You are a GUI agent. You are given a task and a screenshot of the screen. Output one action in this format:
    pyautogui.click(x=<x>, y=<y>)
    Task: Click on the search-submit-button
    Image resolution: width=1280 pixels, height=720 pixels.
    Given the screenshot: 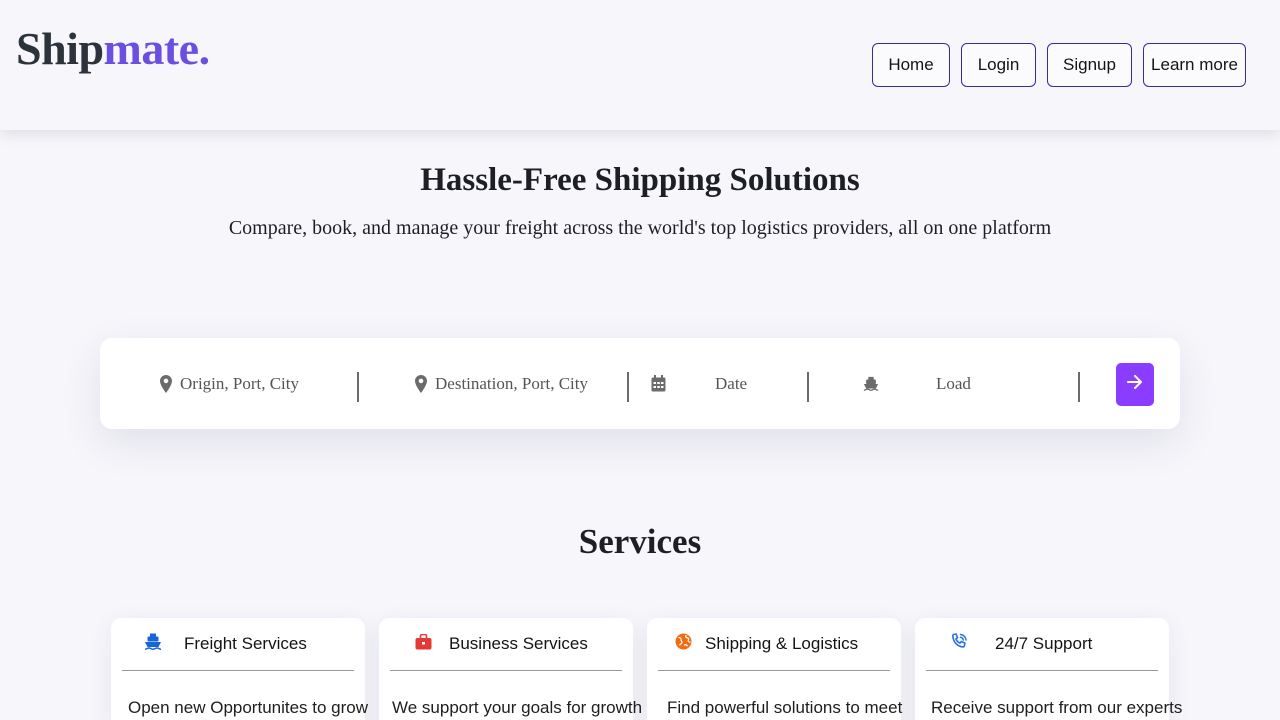 What is the action you would take?
    pyautogui.click(x=1135, y=384)
    